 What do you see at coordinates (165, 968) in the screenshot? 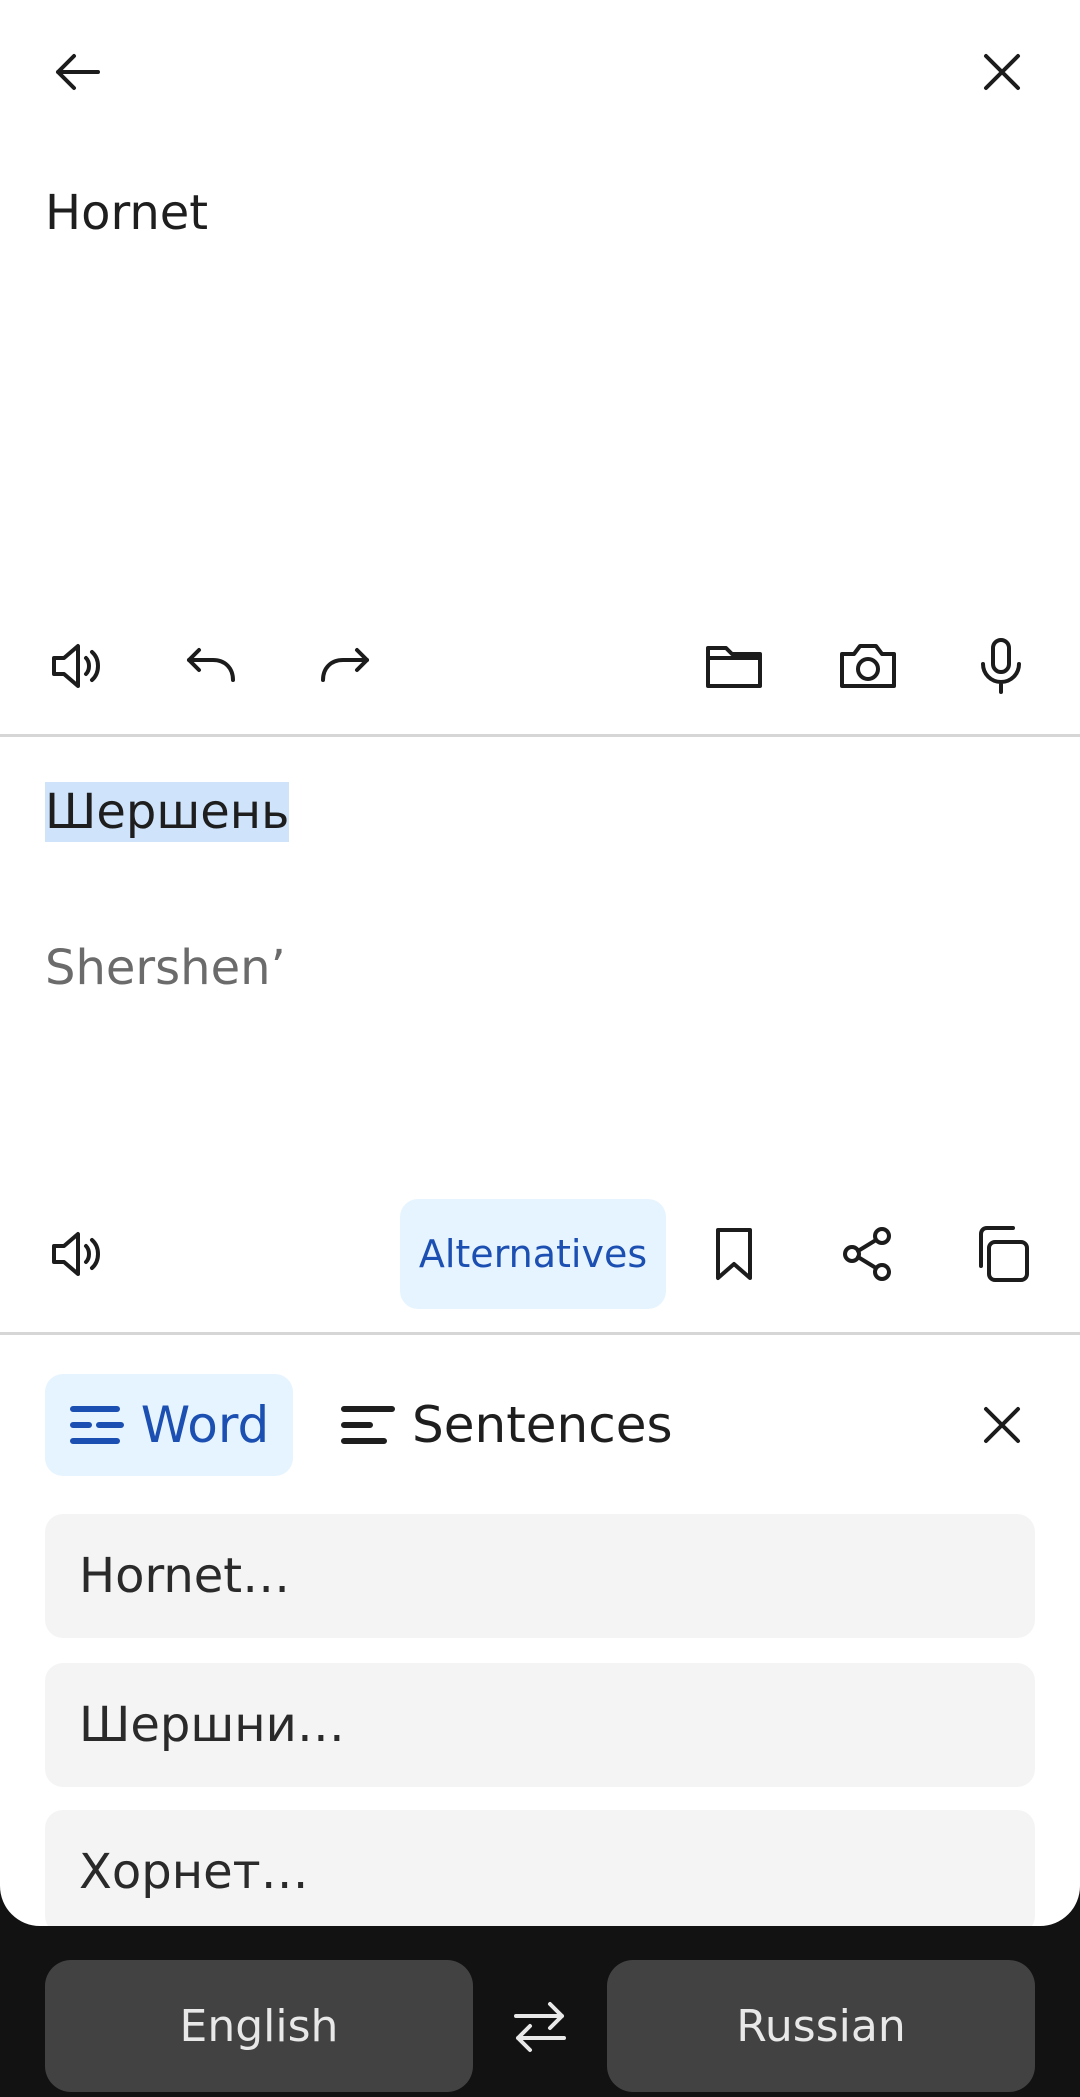
I see `transliteration-text: Shershen’` at bounding box center [165, 968].